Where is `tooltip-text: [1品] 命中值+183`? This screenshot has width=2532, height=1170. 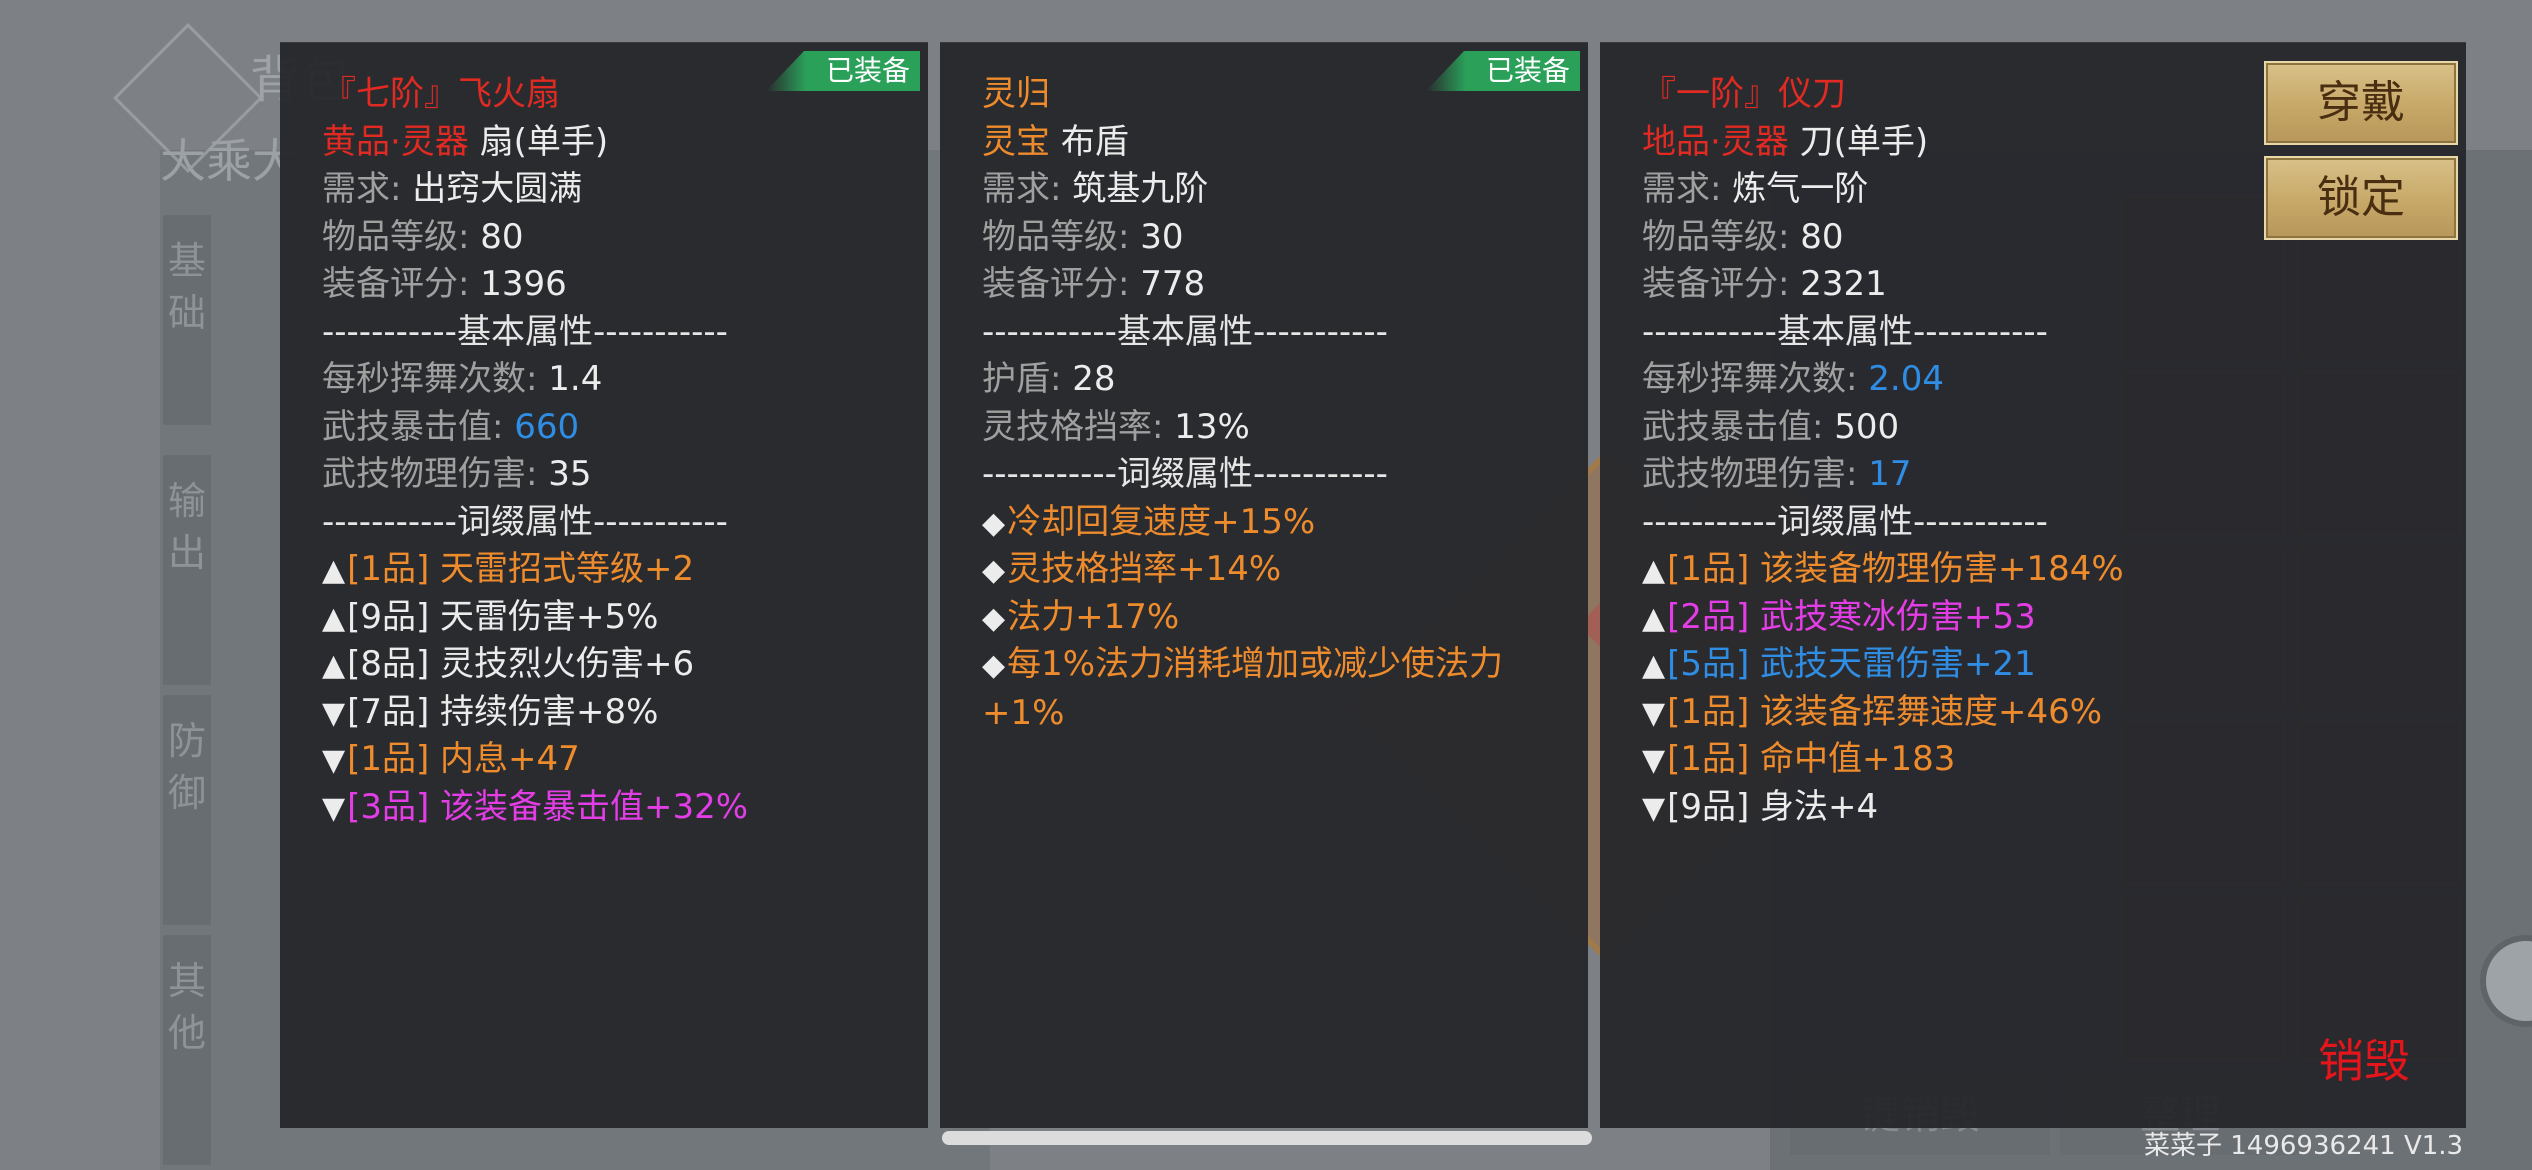
tooltip-text: [1品] 命中值+183 is located at coordinates (1811, 759).